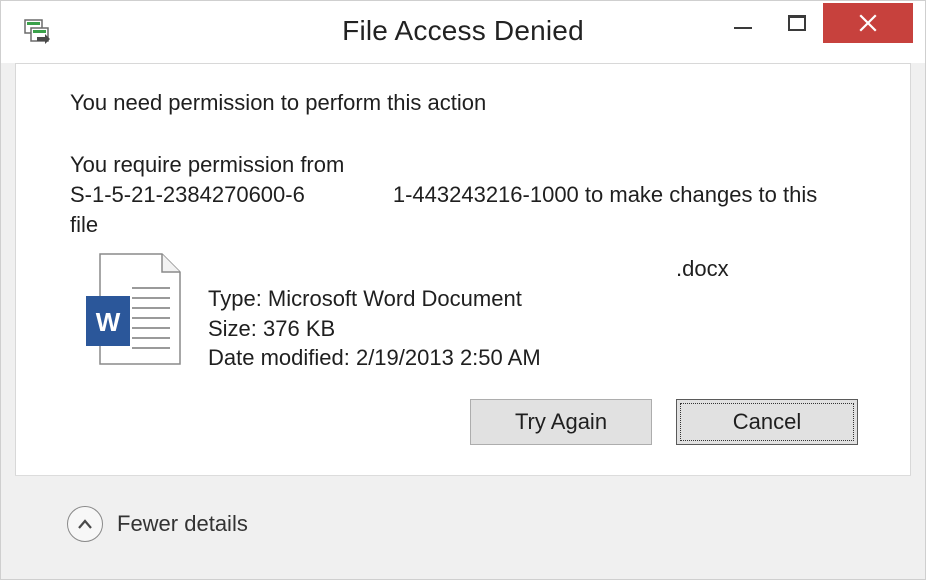 This screenshot has height=580, width=926. I want to click on word-document-icon: W, so click(135, 312).